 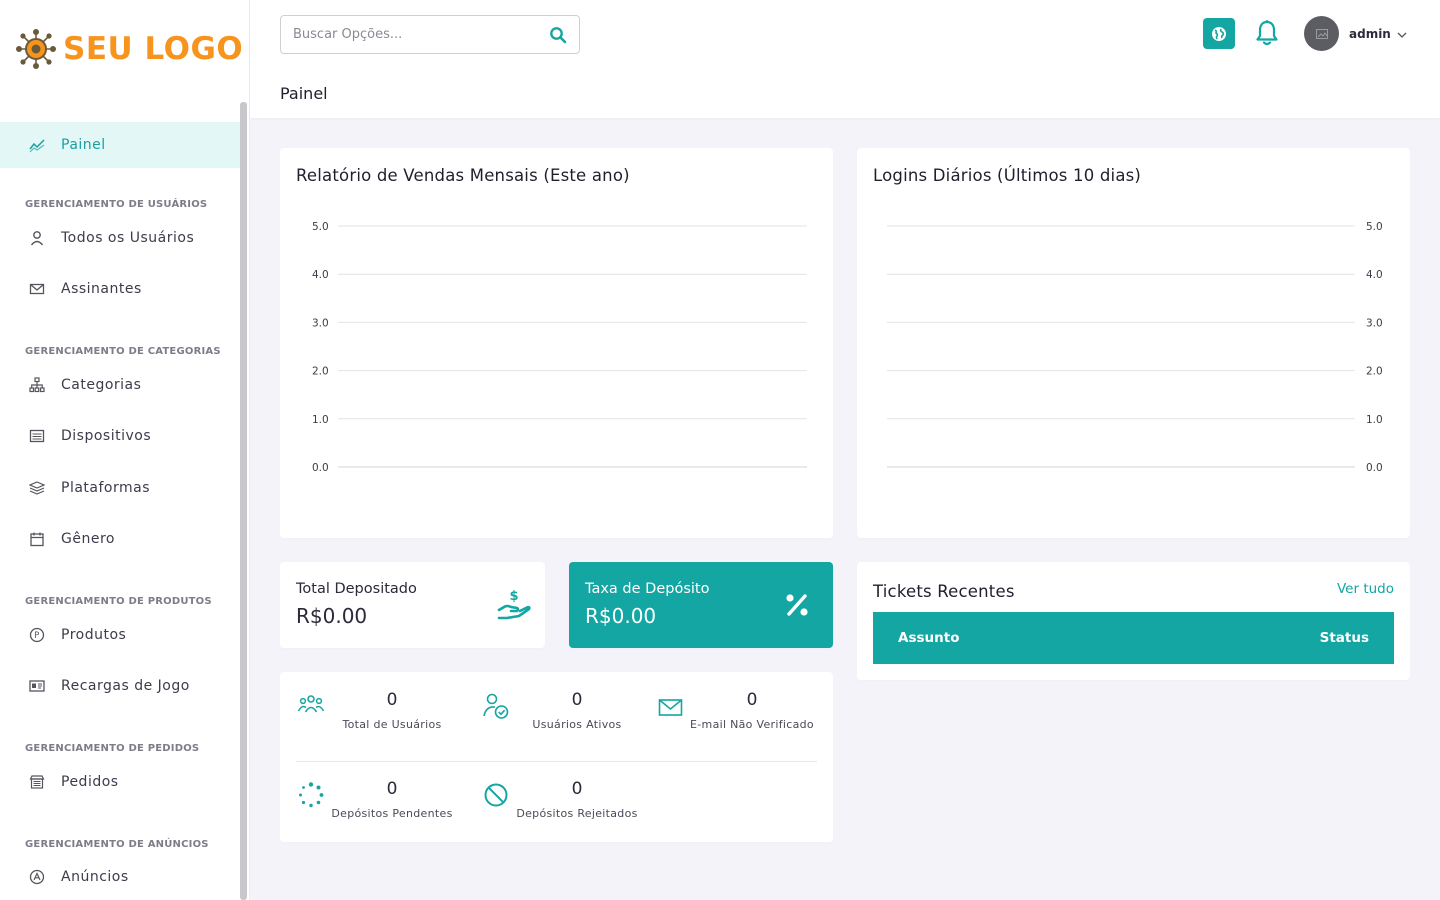 I want to click on deposit-total-card: Total Depositado R$0.00 $, so click(x=412, y=605).